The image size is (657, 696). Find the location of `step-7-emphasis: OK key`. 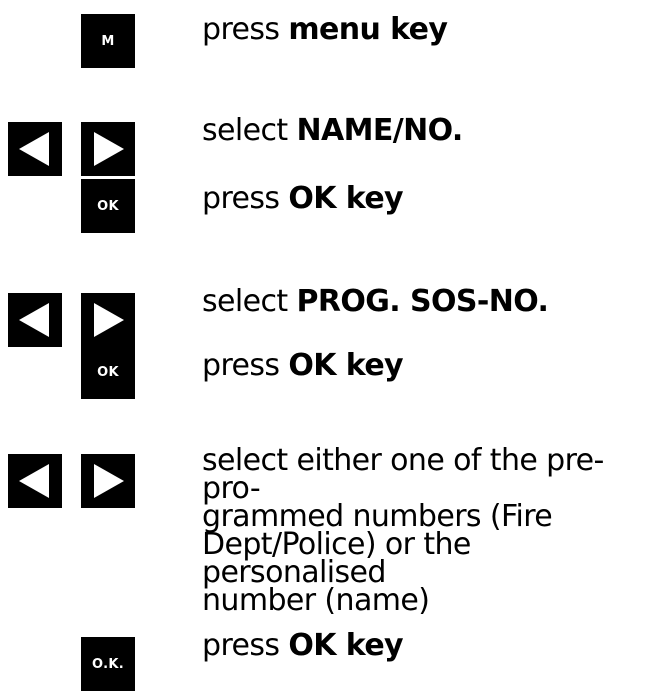

step-7-emphasis: OK key is located at coordinates (346, 645).